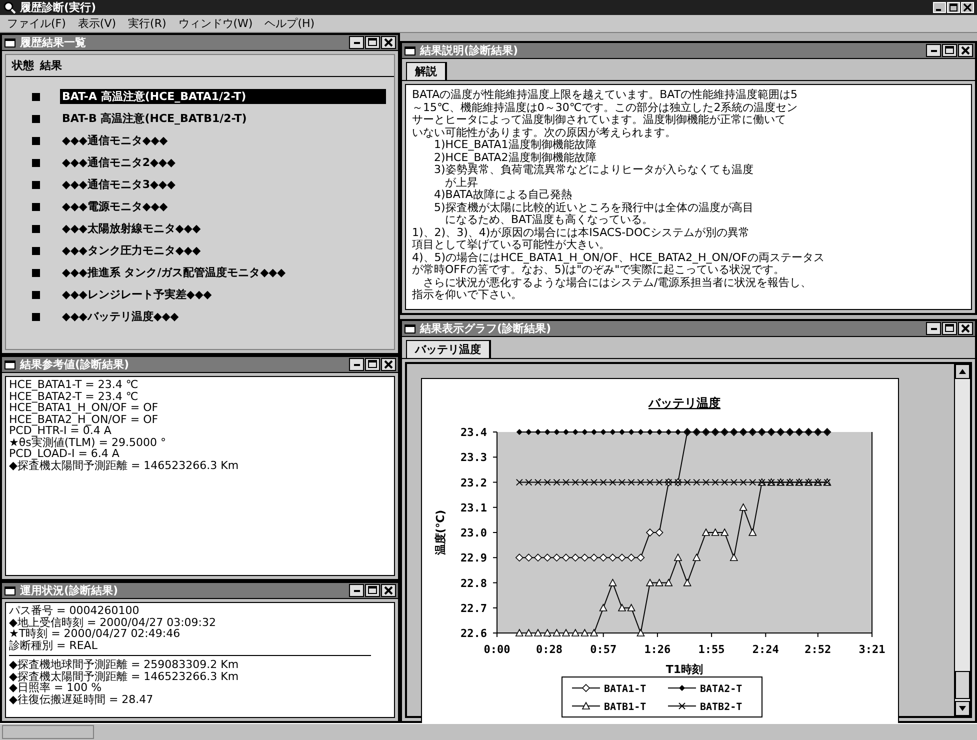 This screenshot has width=977, height=740. I want to click on value-line: ◆往復伝搬遅延時間 = 28.47, so click(81, 699).